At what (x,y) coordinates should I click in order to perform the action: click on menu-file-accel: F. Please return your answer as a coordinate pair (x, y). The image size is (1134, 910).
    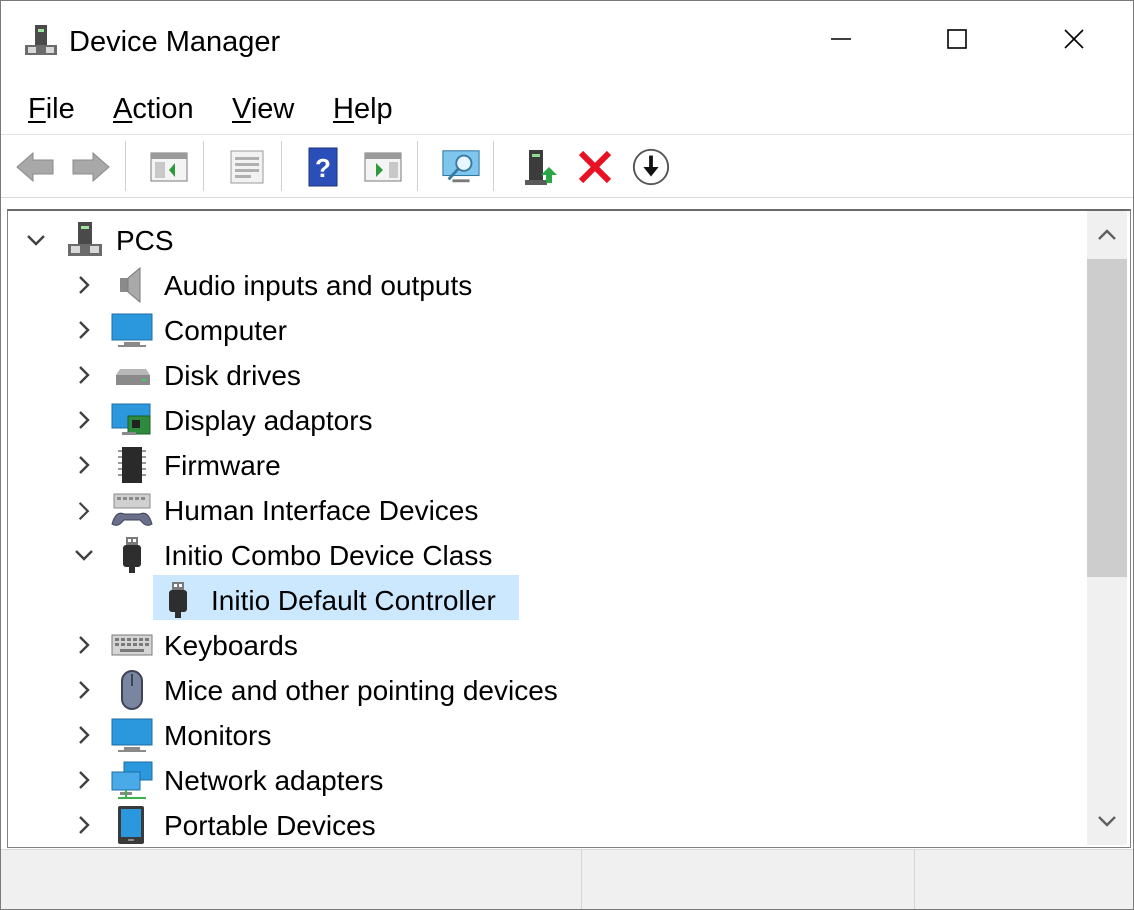
    Looking at the image, I should click on (37, 109).